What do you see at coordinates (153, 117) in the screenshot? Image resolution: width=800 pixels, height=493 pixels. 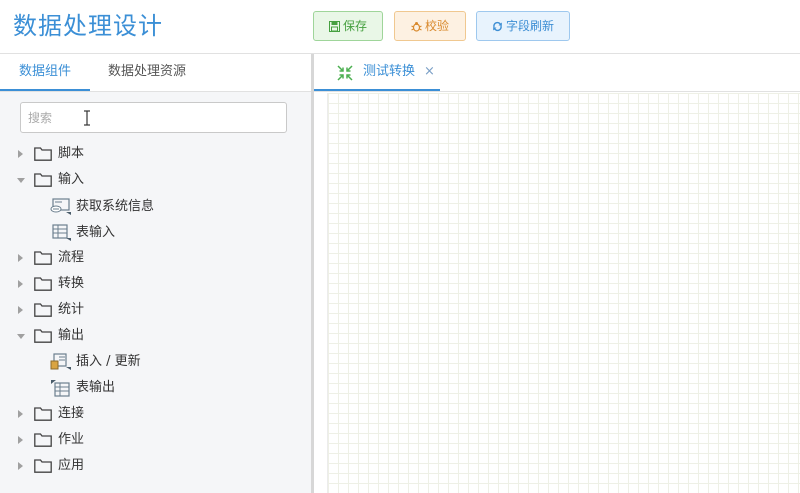 I see `search-input` at bounding box center [153, 117].